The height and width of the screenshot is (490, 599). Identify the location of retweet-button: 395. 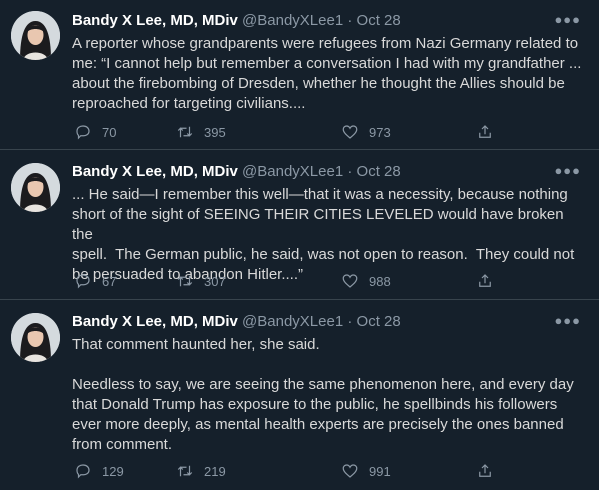
(201, 132).